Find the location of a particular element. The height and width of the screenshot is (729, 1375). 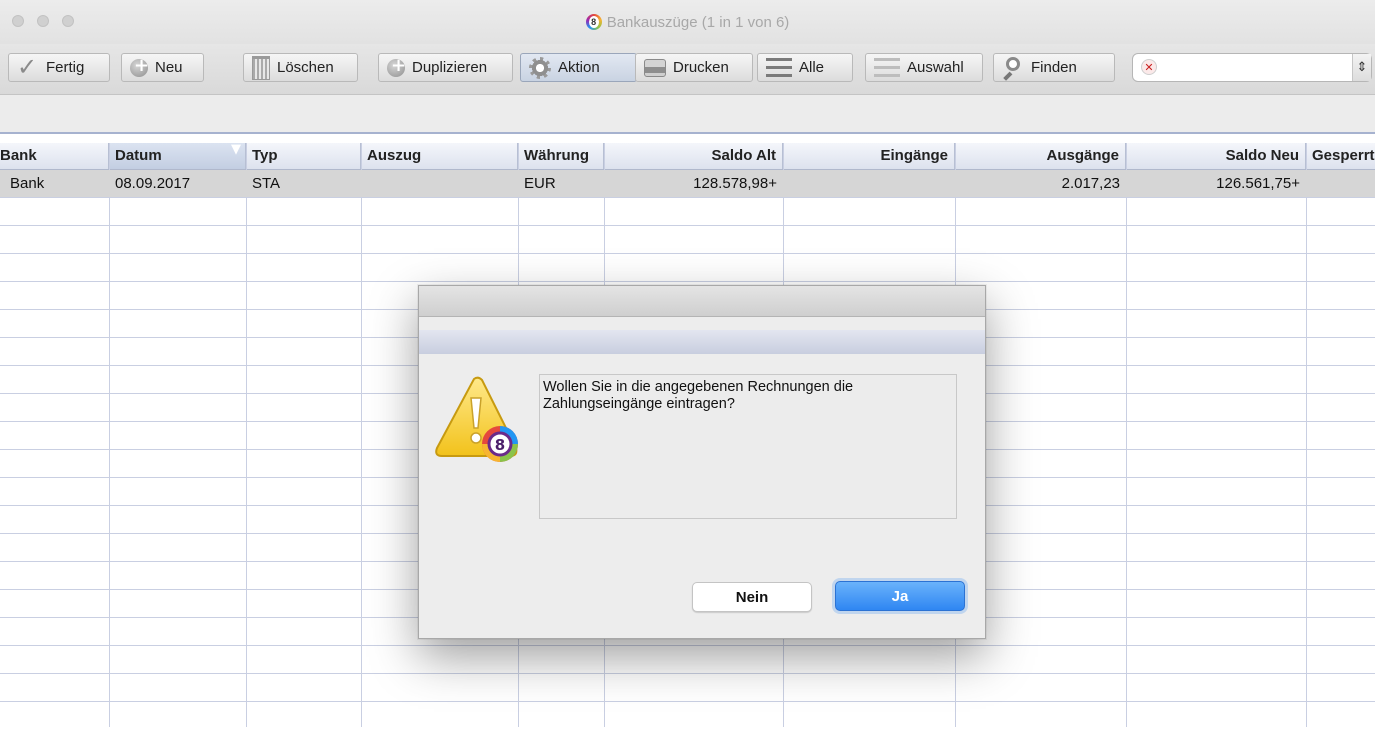

yes-button: Ja is located at coordinates (900, 596).